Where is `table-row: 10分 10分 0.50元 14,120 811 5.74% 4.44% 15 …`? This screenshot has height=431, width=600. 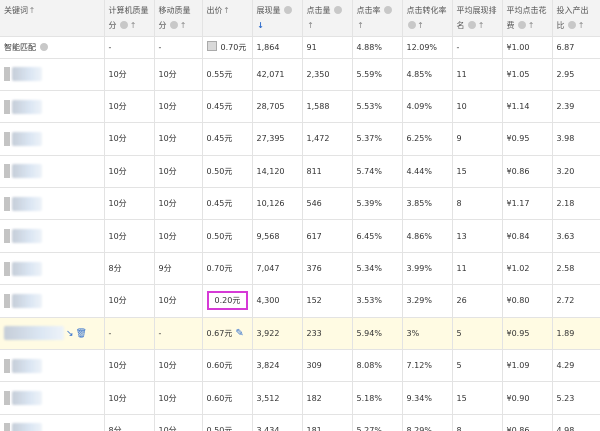
table-row: 10分 10分 0.50元 14,120 811 5.74% 4.44% 15 … is located at coordinates (300, 172).